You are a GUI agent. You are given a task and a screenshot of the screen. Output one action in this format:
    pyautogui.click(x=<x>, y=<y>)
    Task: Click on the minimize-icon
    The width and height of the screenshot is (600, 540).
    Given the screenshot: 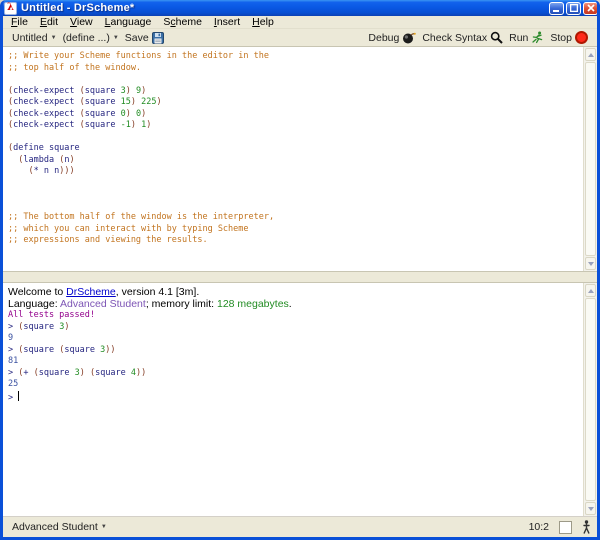 What is the action you would take?
    pyautogui.click(x=556, y=11)
    